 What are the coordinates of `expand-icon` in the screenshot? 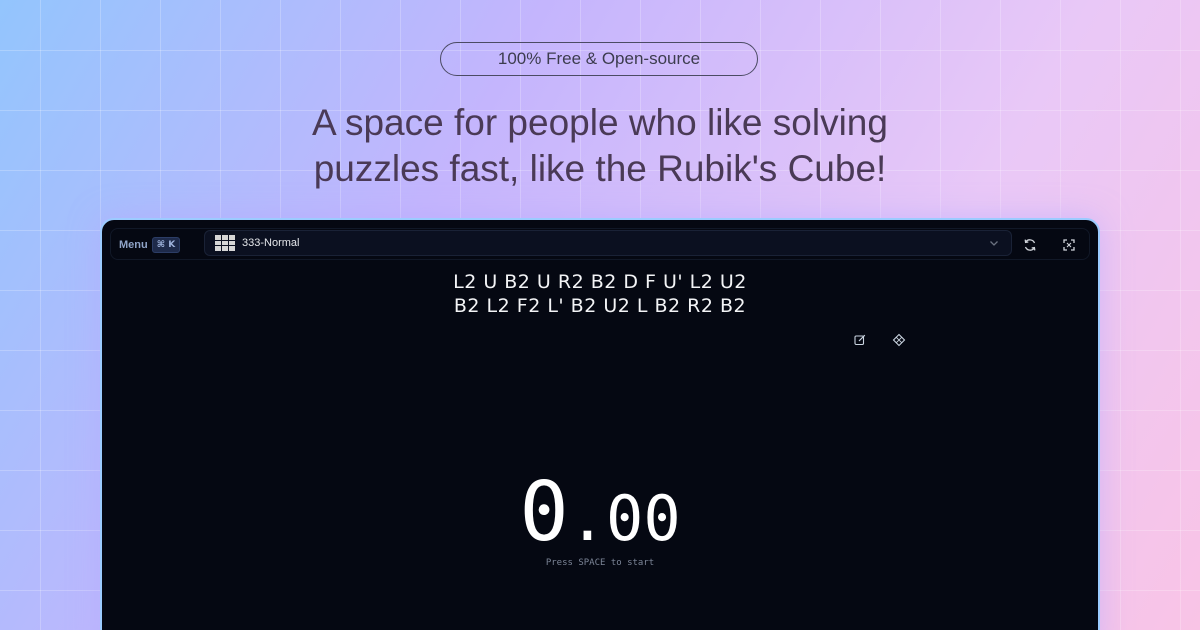 It's located at (1069, 245).